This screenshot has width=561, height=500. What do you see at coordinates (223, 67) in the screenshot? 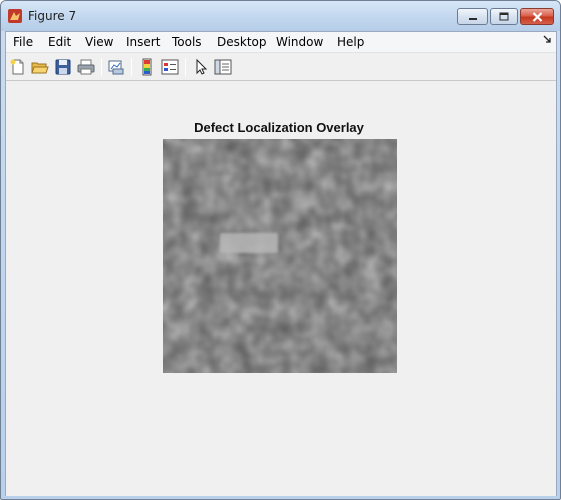
I see `property-inspector-icon` at bounding box center [223, 67].